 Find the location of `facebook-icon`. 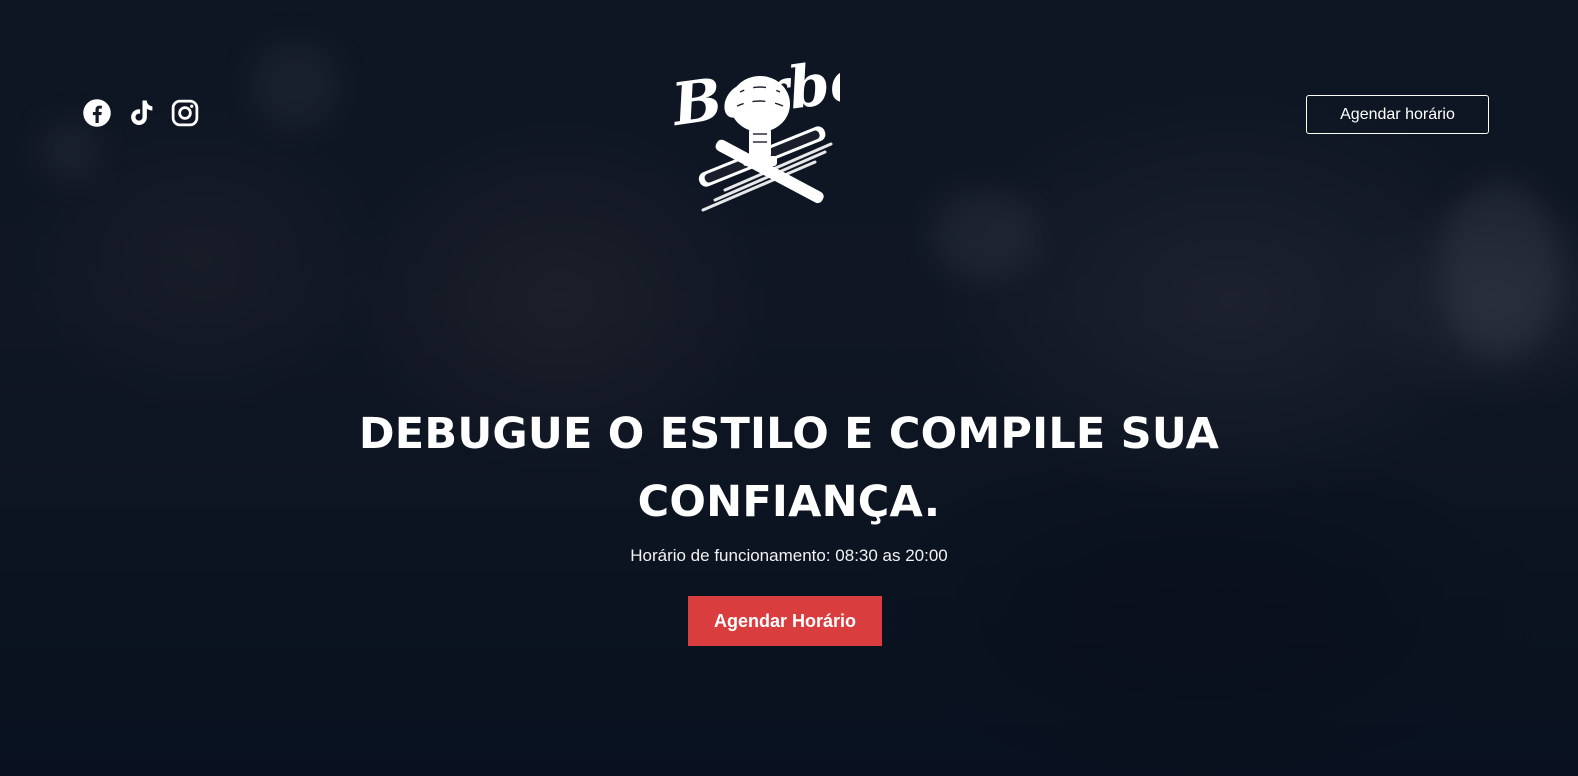

facebook-icon is located at coordinates (97, 113).